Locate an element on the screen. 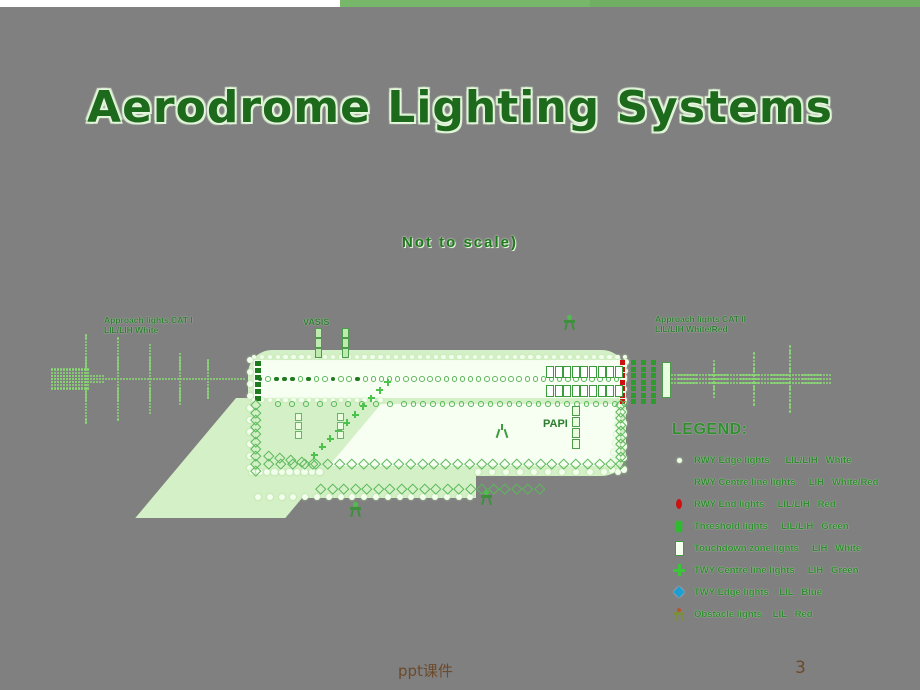 The width and height of the screenshot is (920, 690). legend-title: LEGEND: is located at coordinates (710, 429).